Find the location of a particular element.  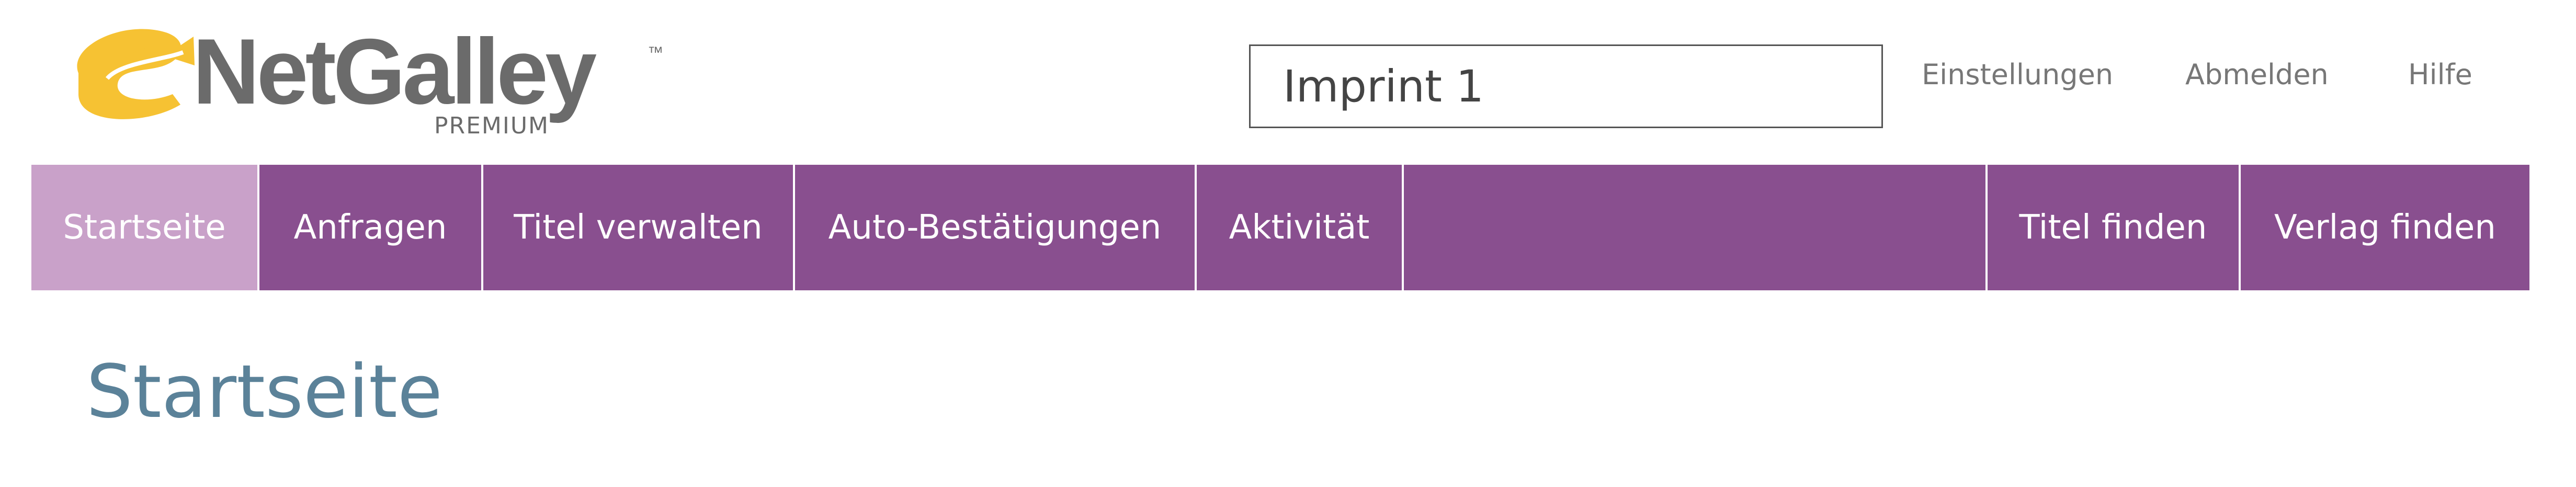

nav-item-titel-verwalten: Titel verwalten is located at coordinates (638, 227).